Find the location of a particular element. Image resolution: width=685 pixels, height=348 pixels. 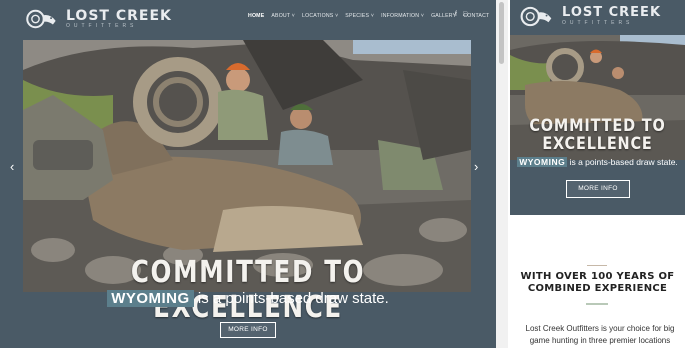

mobile-more-info-button: MORE INFO is located at coordinates (598, 189).